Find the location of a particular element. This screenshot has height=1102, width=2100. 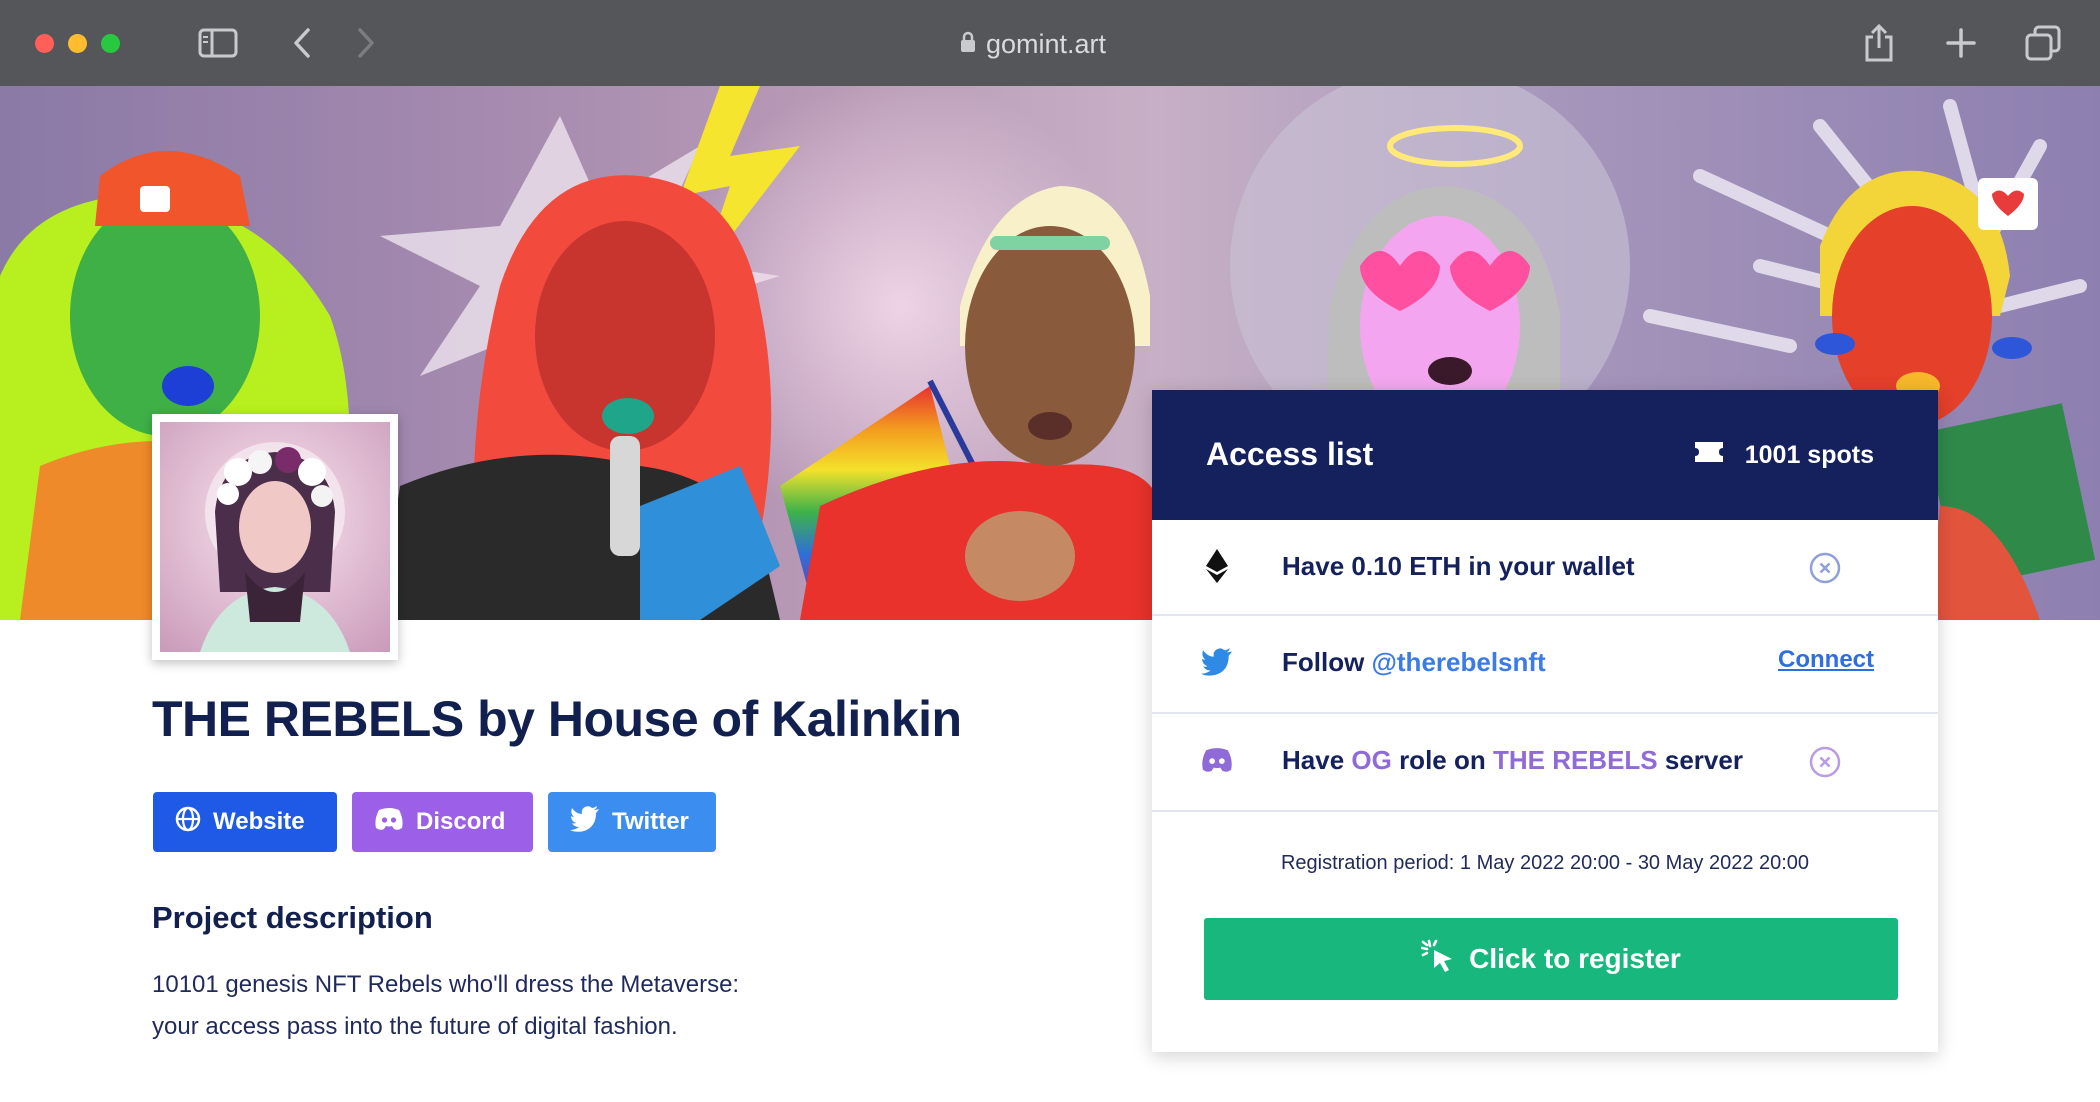

project-avatar is located at coordinates (275, 537).